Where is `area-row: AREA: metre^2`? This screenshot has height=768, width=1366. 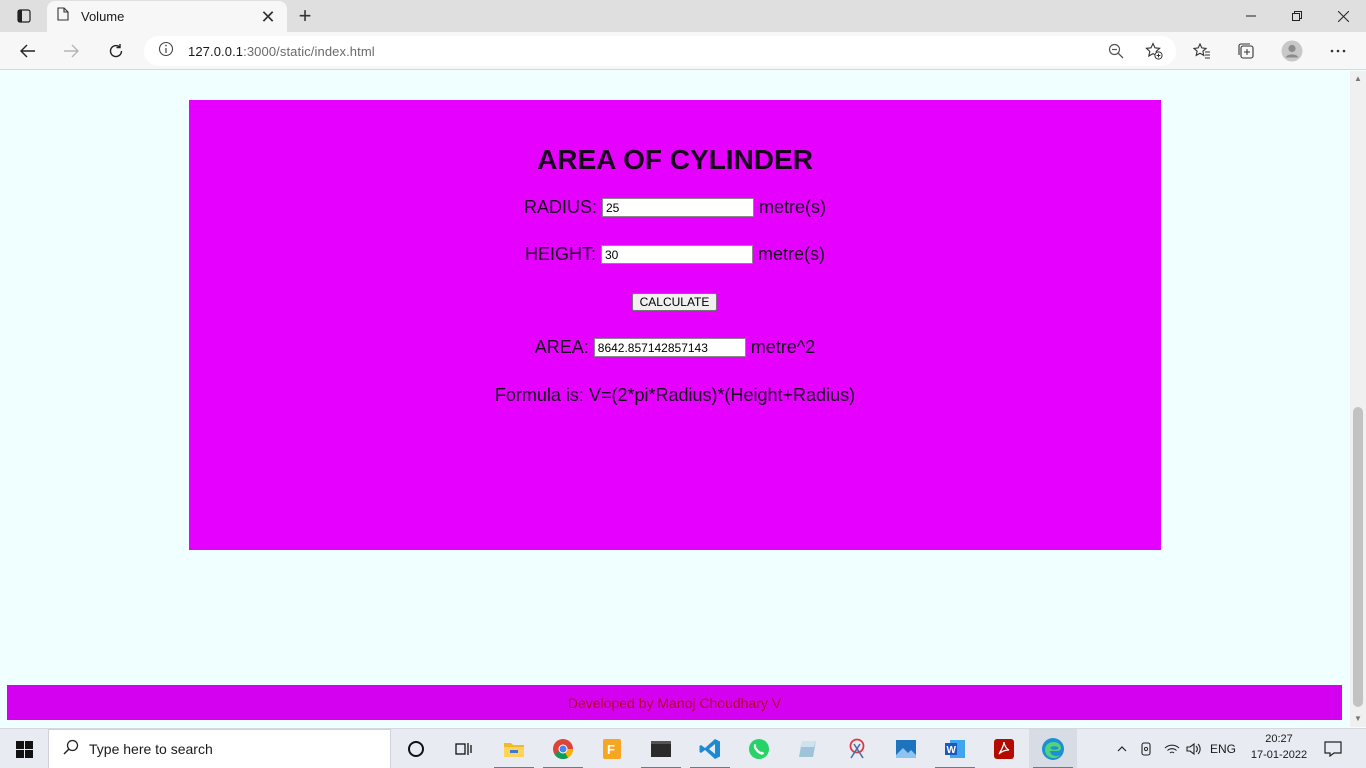 area-row: AREA: metre^2 is located at coordinates (675, 347).